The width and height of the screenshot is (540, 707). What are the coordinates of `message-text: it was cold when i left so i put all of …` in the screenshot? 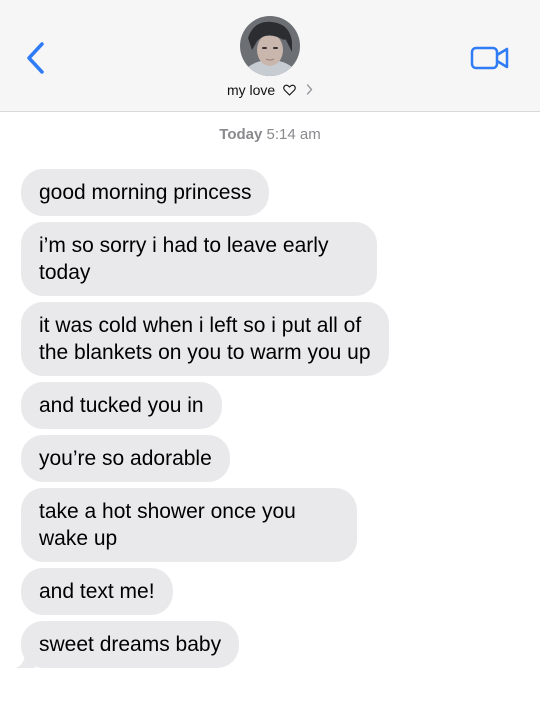 It's located at (205, 339).